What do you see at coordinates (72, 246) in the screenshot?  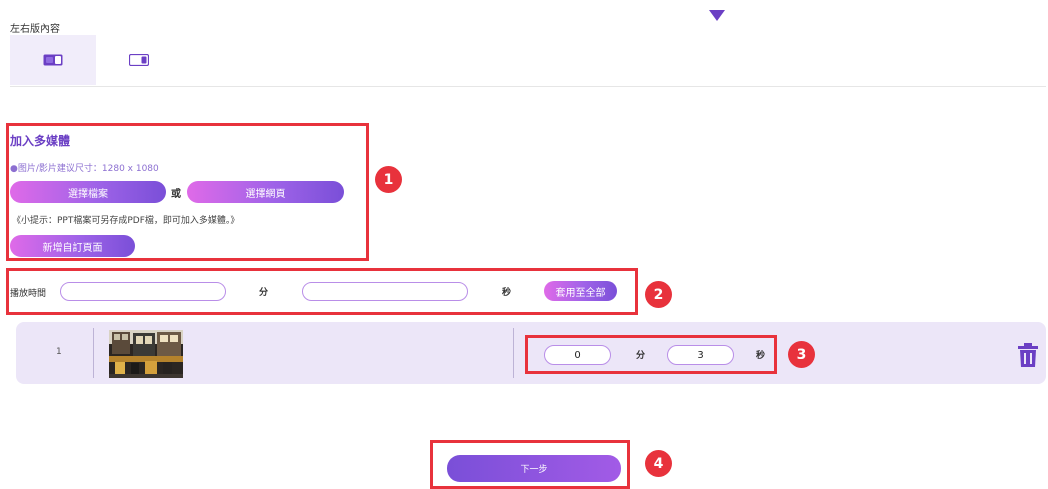 I see `add-custom-page-button: 新增自訂頁面` at bounding box center [72, 246].